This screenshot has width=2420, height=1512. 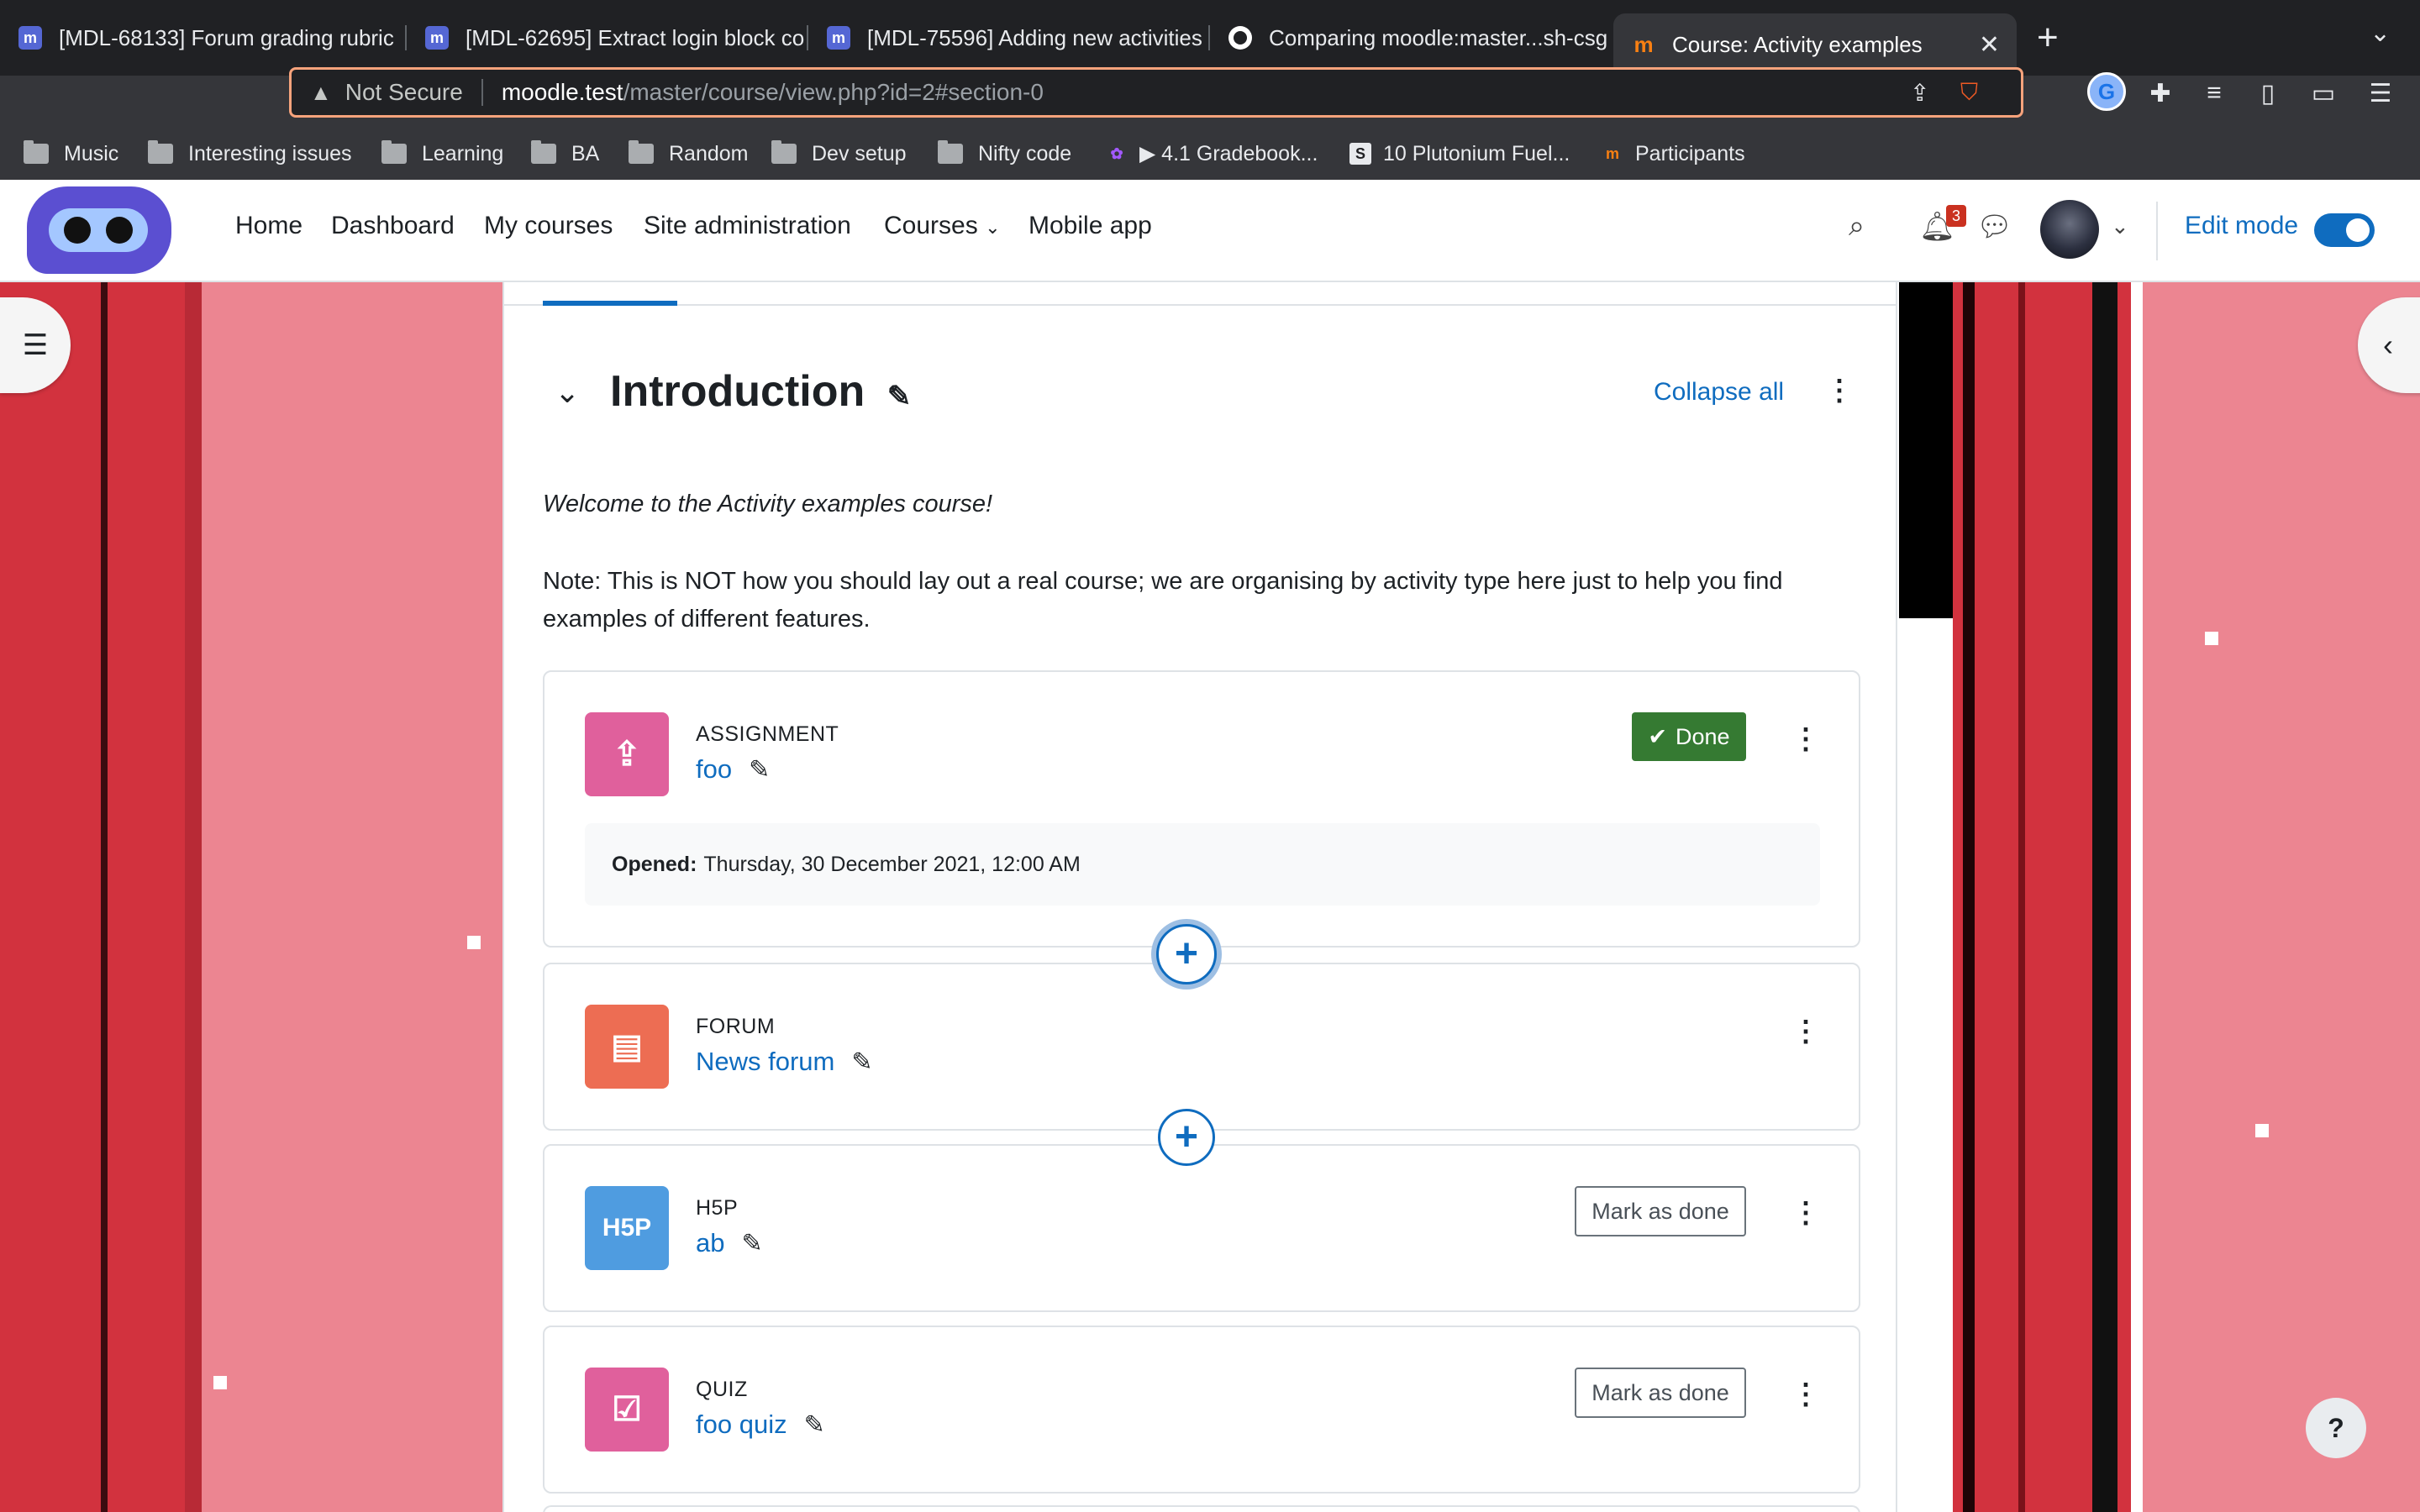 What do you see at coordinates (268, 226) in the screenshot?
I see `nav-home: Home` at bounding box center [268, 226].